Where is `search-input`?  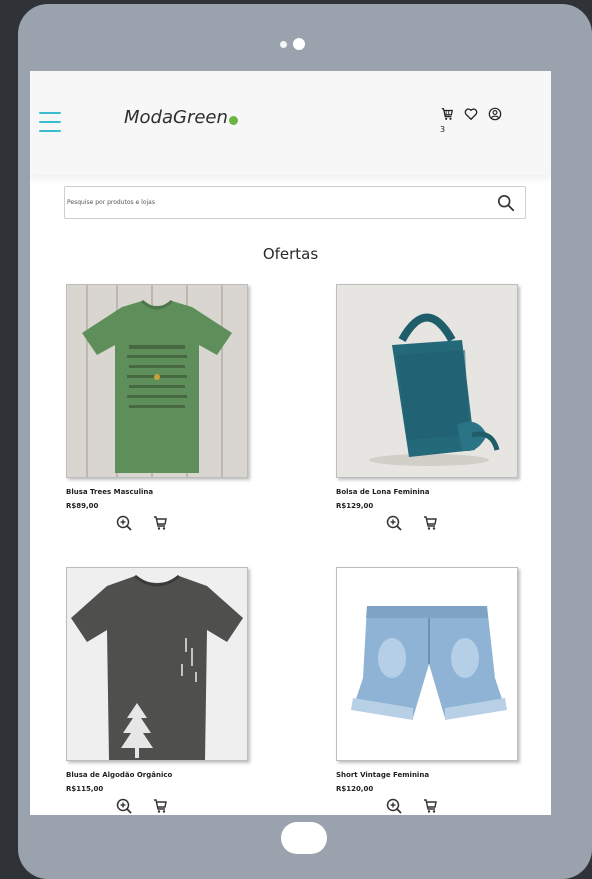
search-input is located at coordinates (277, 202).